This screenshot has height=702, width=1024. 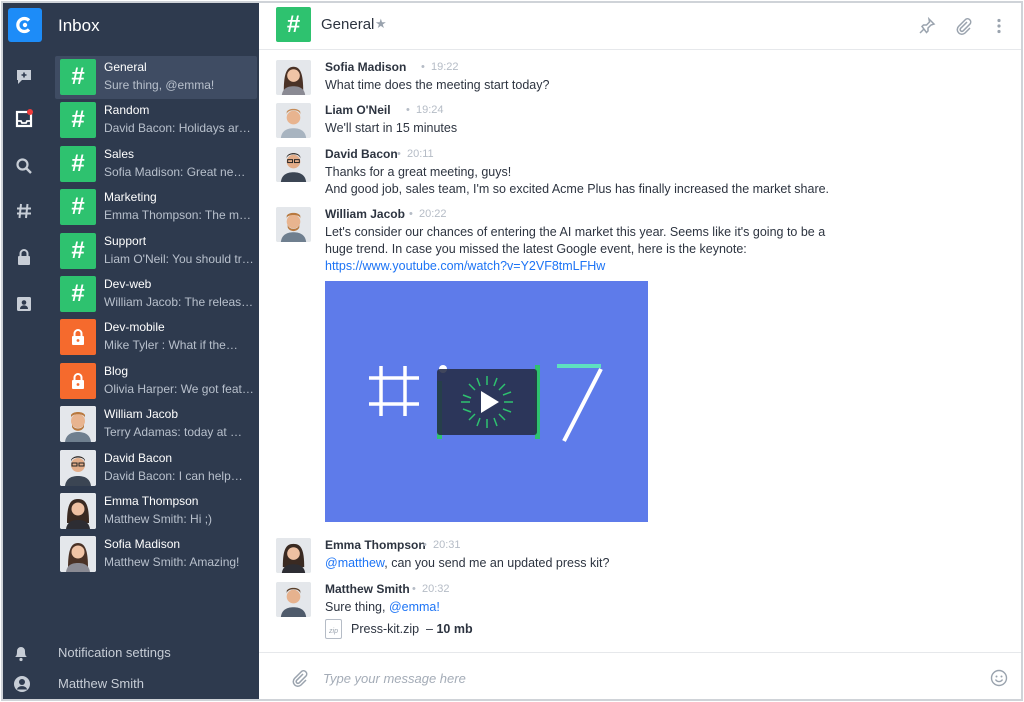 I want to click on pin-icon, so click(x=927, y=26).